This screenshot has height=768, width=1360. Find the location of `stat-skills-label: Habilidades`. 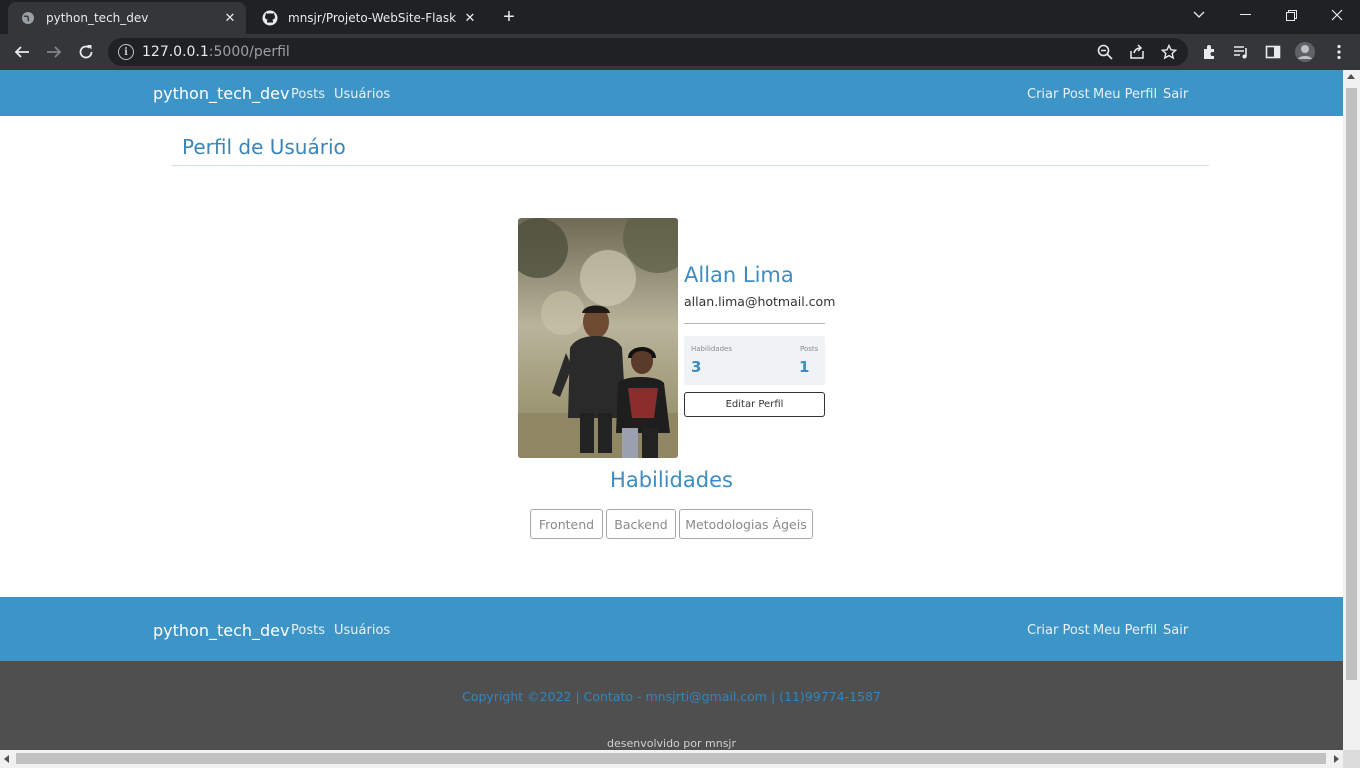

stat-skills-label: Habilidades is located at coordinates (711, 349).